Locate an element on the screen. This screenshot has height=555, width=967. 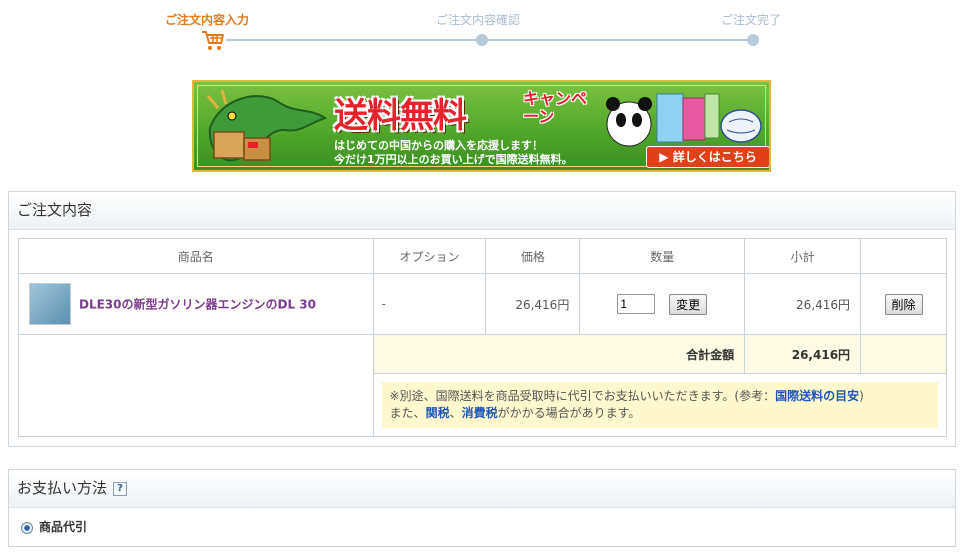
product-name-link: DLE30の新型ガソリン器エンジンのDL 30 is located at coordinates (197, 305).